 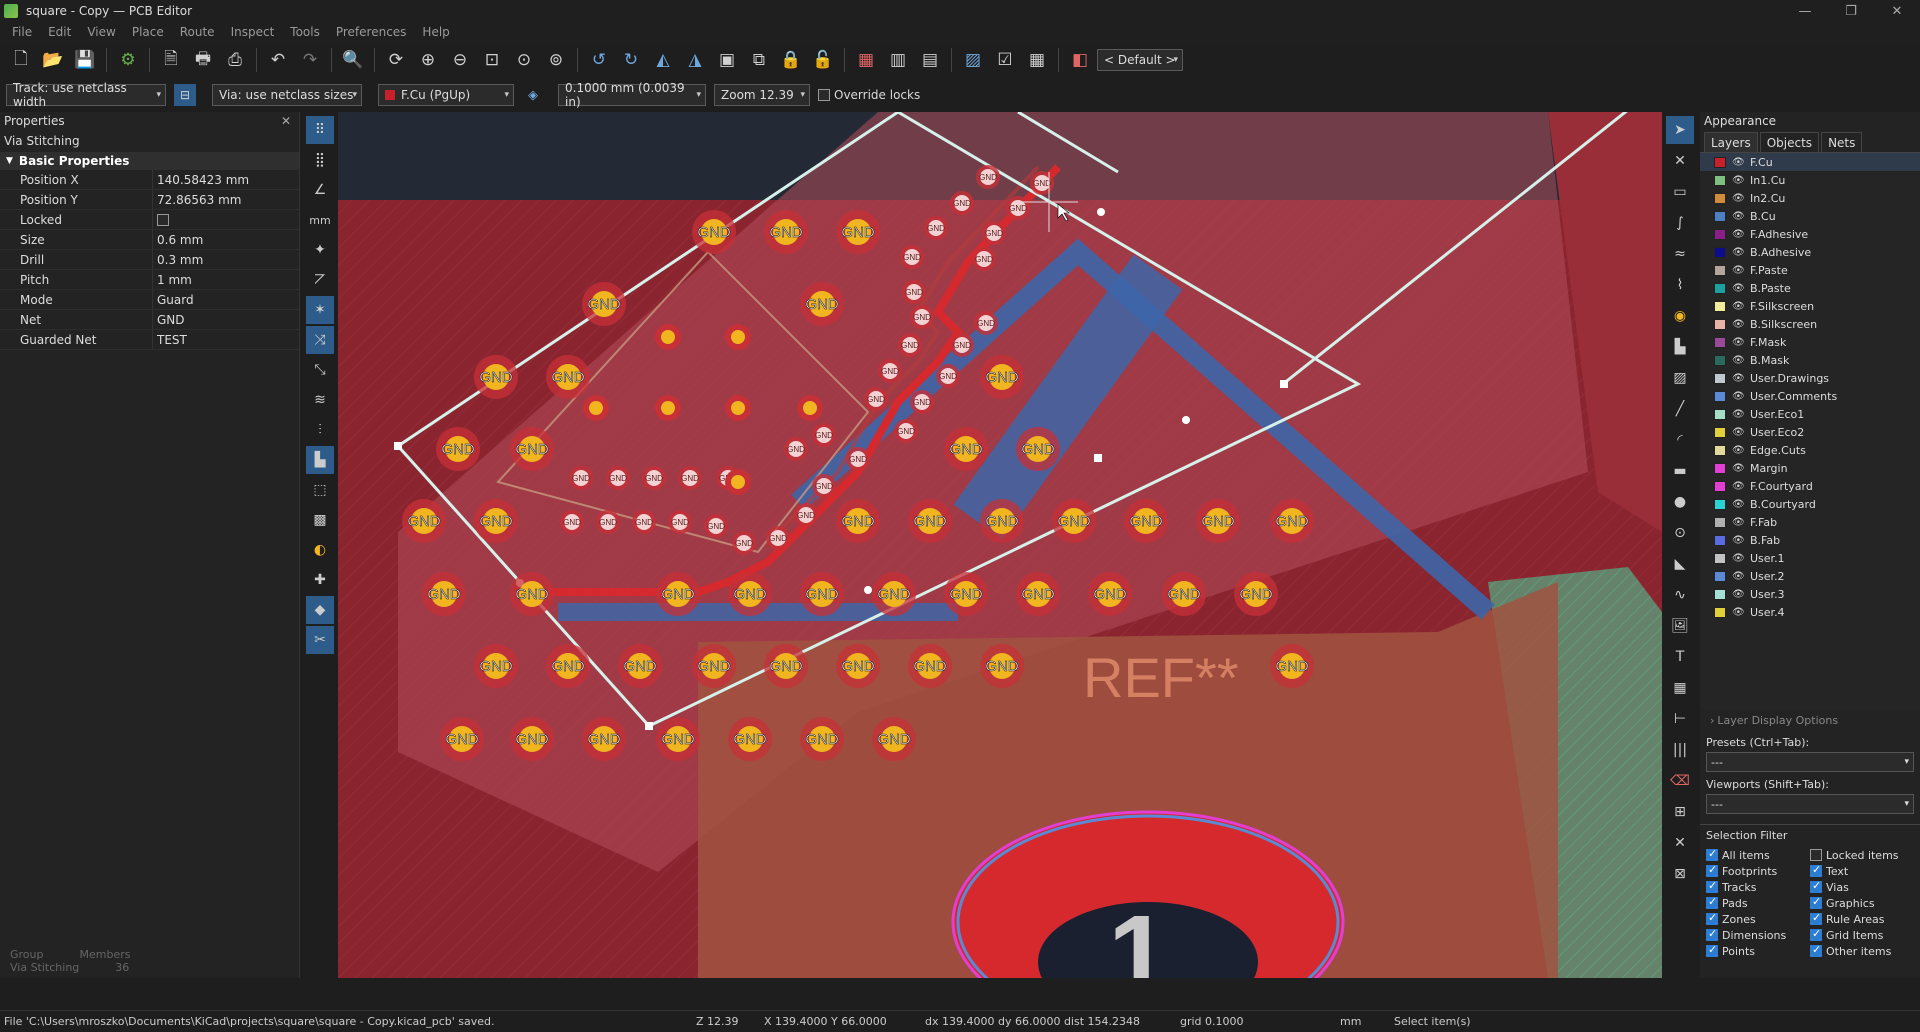 What do you see at coordinates (1680, 843) in the screenshot?
I see `measure-icon: ✕` at bounding box center [1680, 843].